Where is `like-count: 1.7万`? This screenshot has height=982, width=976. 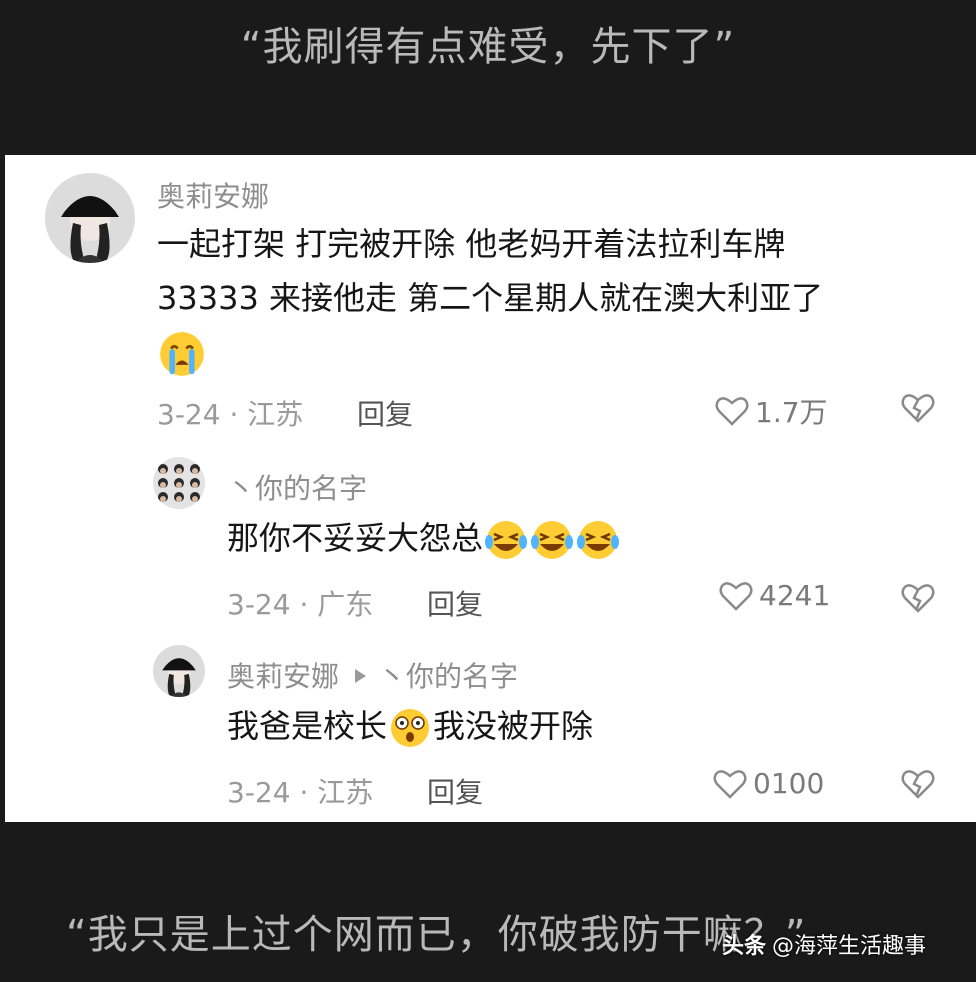 like-count: 1.7万 is located at coordinates (791, 412).